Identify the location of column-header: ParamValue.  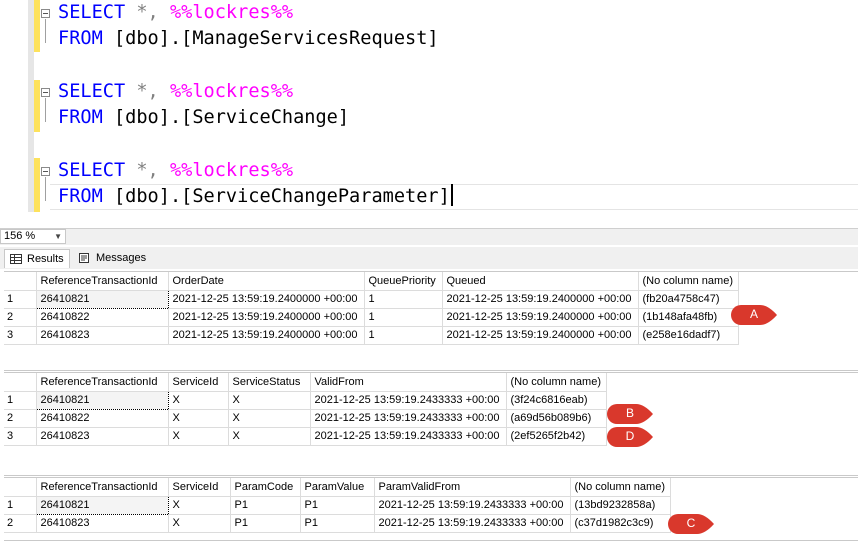
(337, 487).